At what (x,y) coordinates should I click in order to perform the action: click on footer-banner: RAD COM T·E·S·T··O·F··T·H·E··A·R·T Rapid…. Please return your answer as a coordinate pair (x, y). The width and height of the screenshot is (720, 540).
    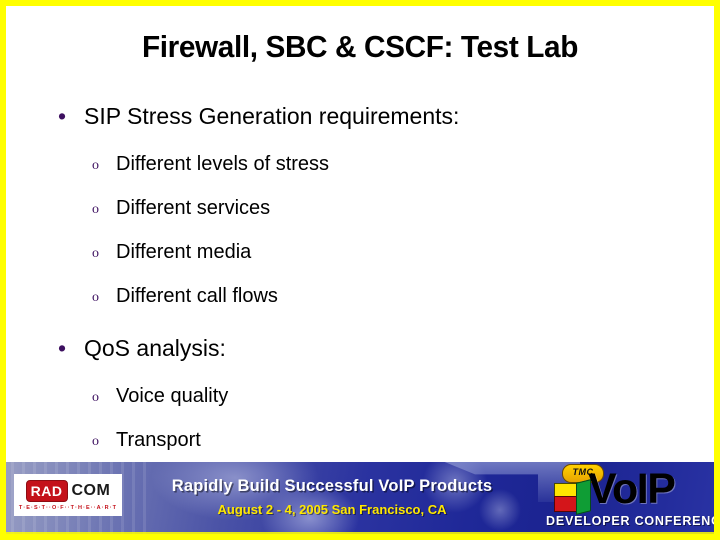
    Looking at the image, I should click on (360, 501).